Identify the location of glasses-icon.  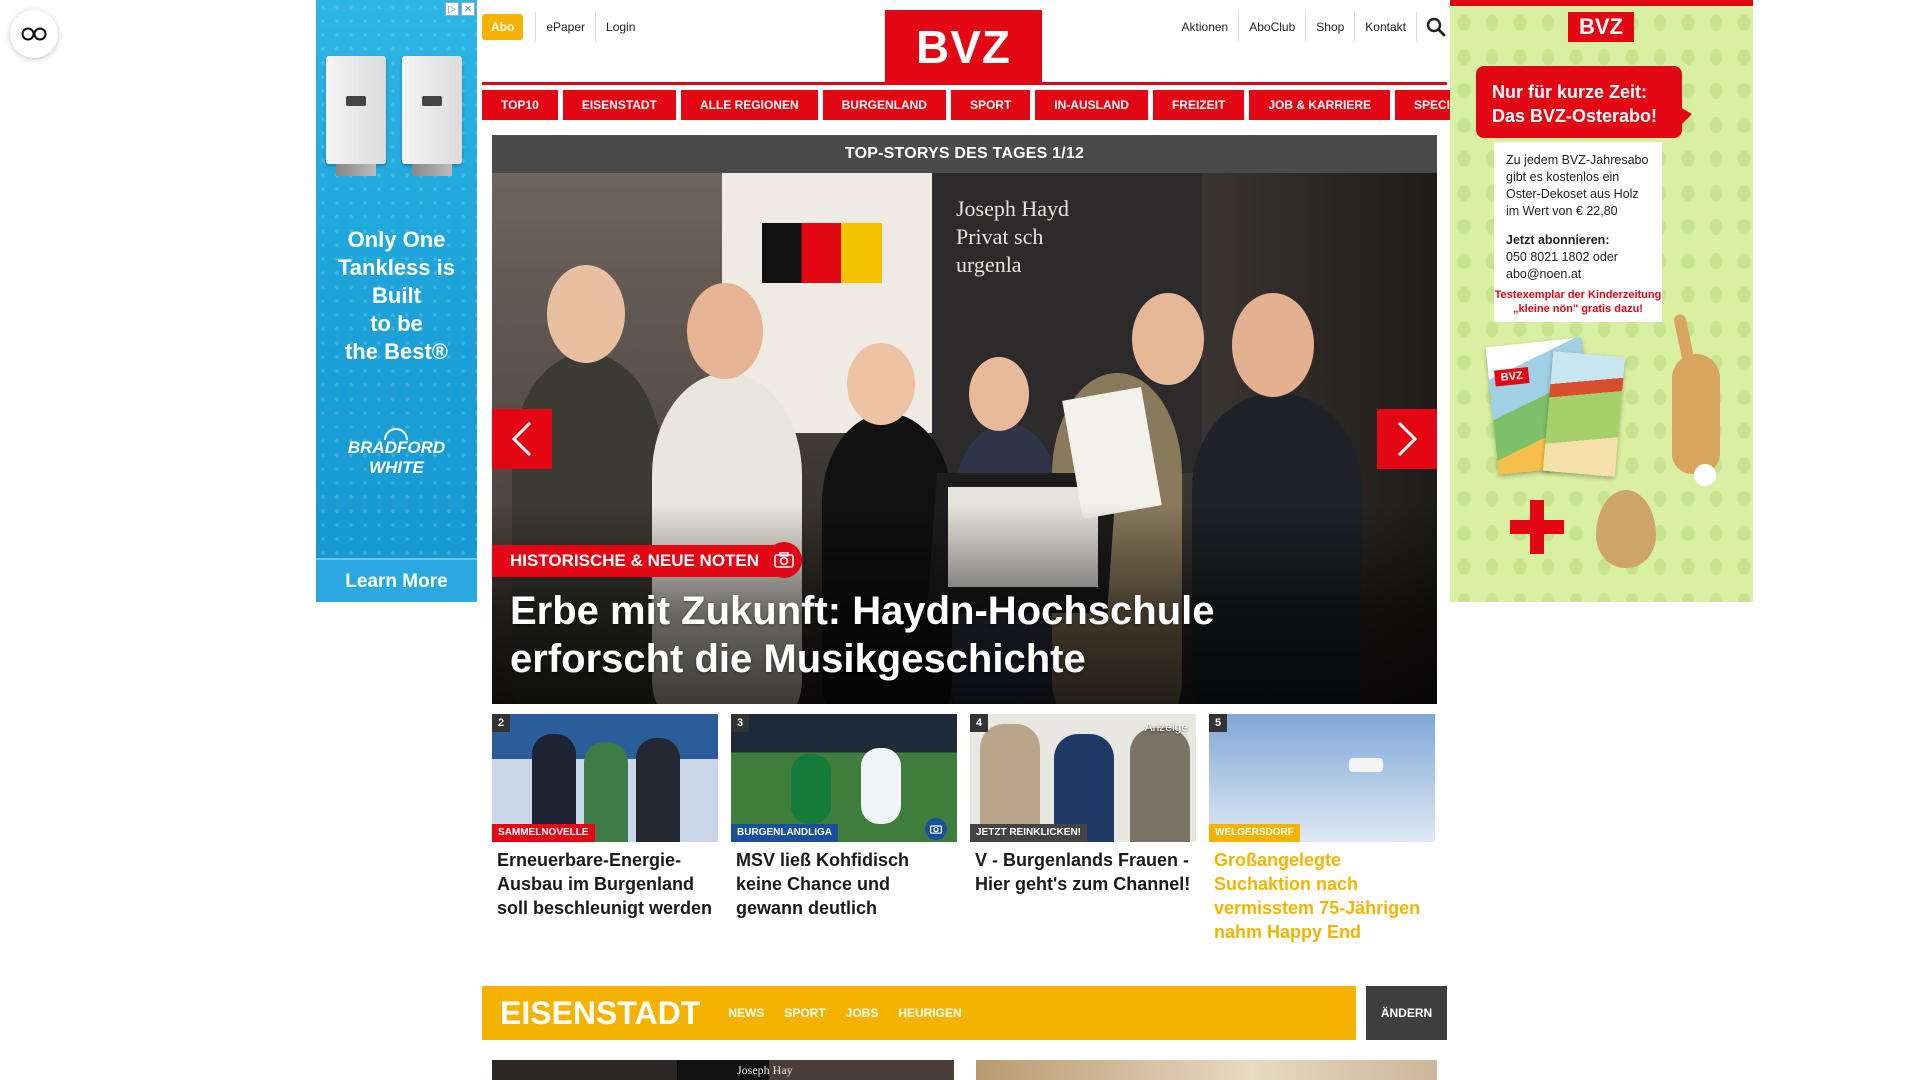
(34, 34).